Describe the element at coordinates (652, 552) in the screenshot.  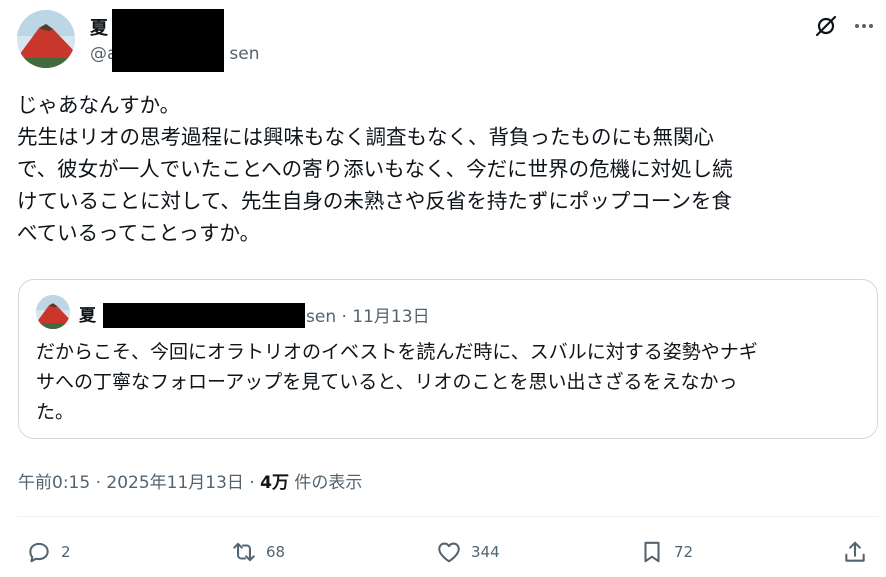
I see `bookmark-icon` at that location.